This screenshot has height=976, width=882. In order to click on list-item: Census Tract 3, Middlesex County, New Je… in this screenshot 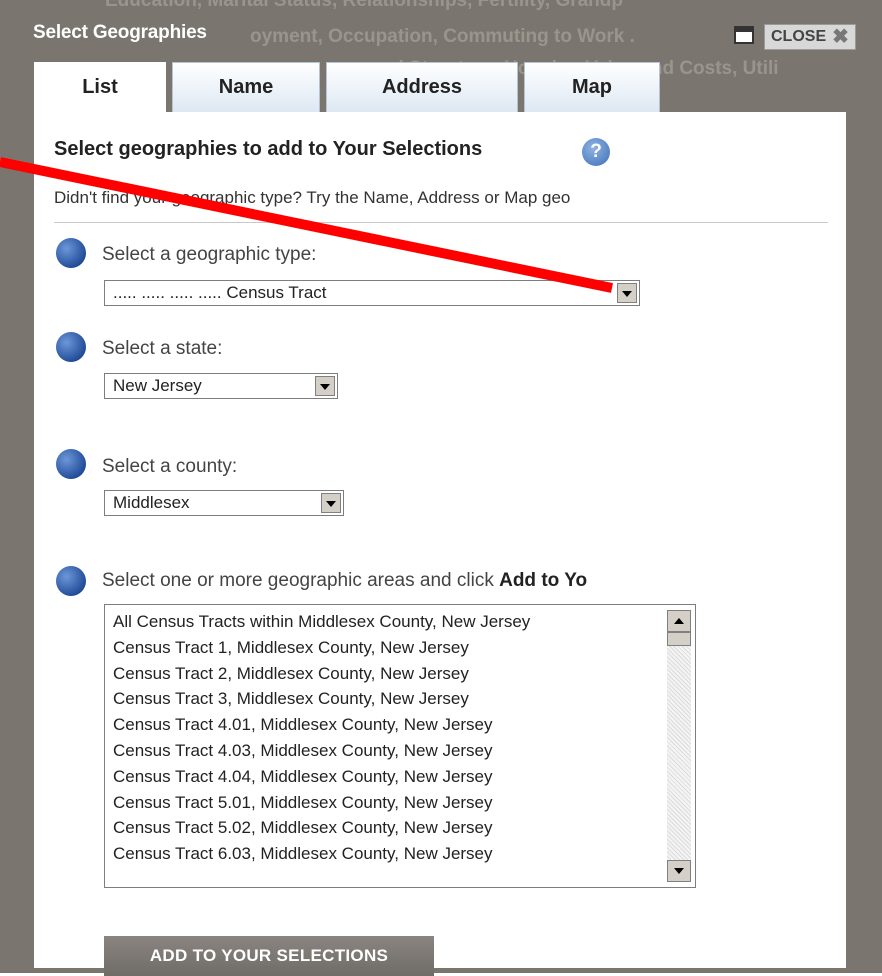, I will do `click(321, 699)`.